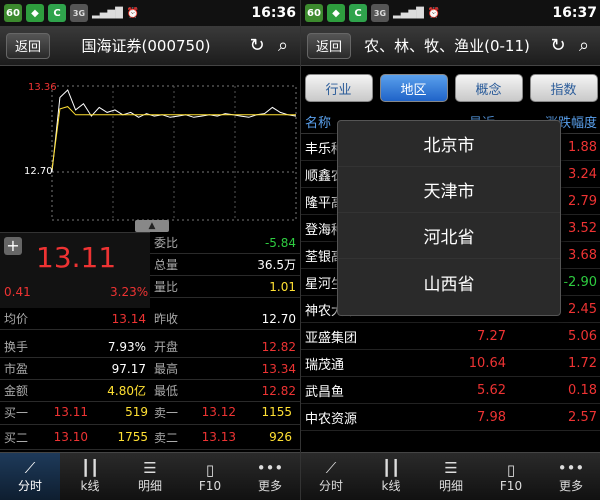  Describe the element at coordinates (146, 46) in the screenshot. I see `page-title: 国海证券(000750)` at that location.